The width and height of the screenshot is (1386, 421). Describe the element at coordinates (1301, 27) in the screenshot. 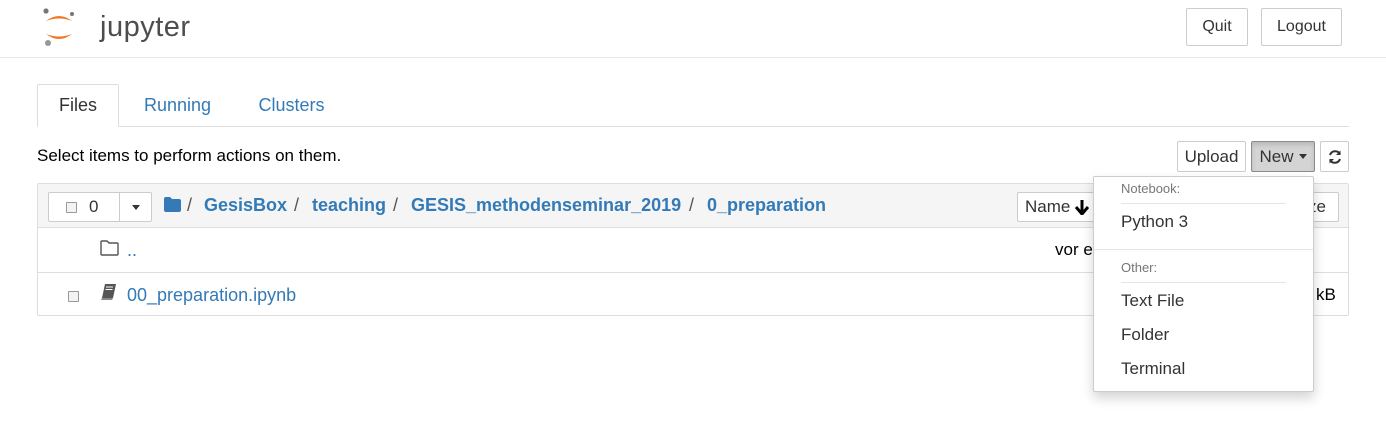

I see `logout-button: Logout` at that location.